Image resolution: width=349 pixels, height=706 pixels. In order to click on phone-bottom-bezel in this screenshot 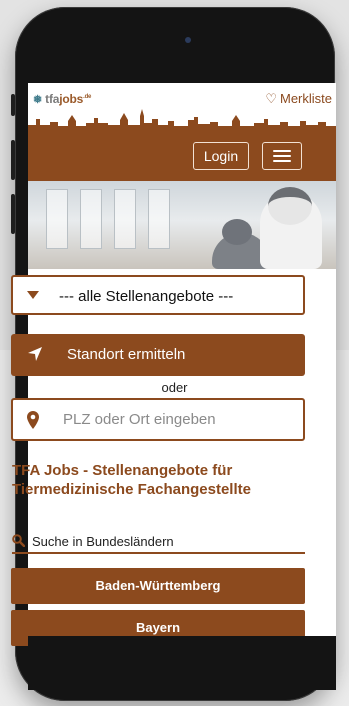, I will do `click(182, 663)`.